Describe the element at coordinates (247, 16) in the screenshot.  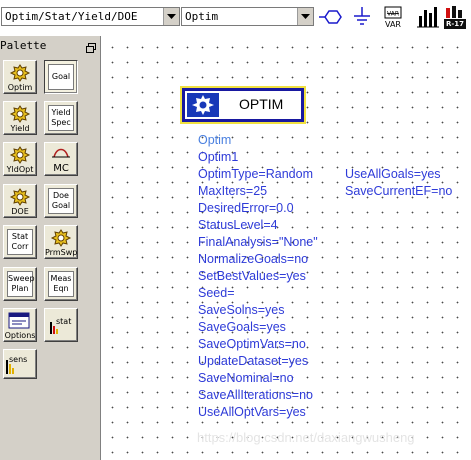
I see `component-combo: Optim` at that location.